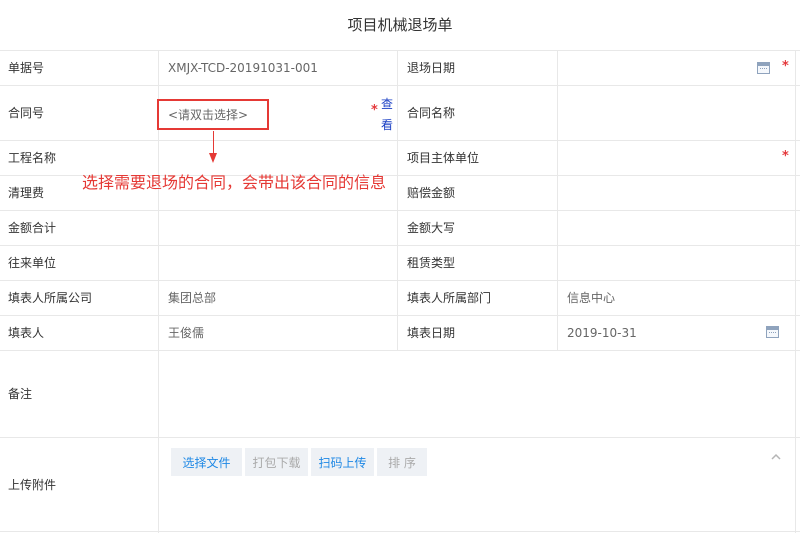 This screenshot has width=800, height=533. I want to click on contract-no-label: 合同号, so click(26, 113).